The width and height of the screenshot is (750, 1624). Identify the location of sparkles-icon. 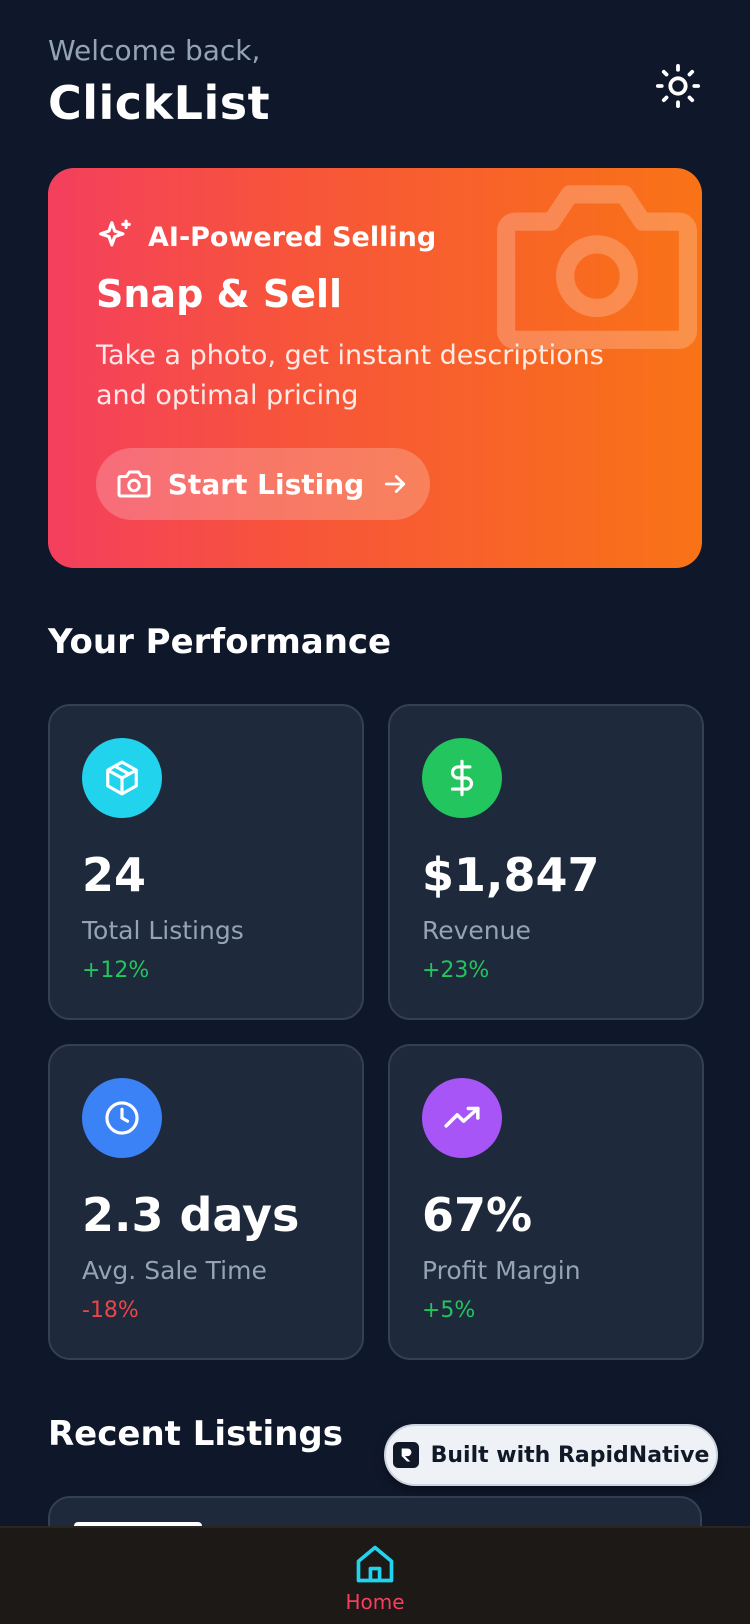
(115, 233).